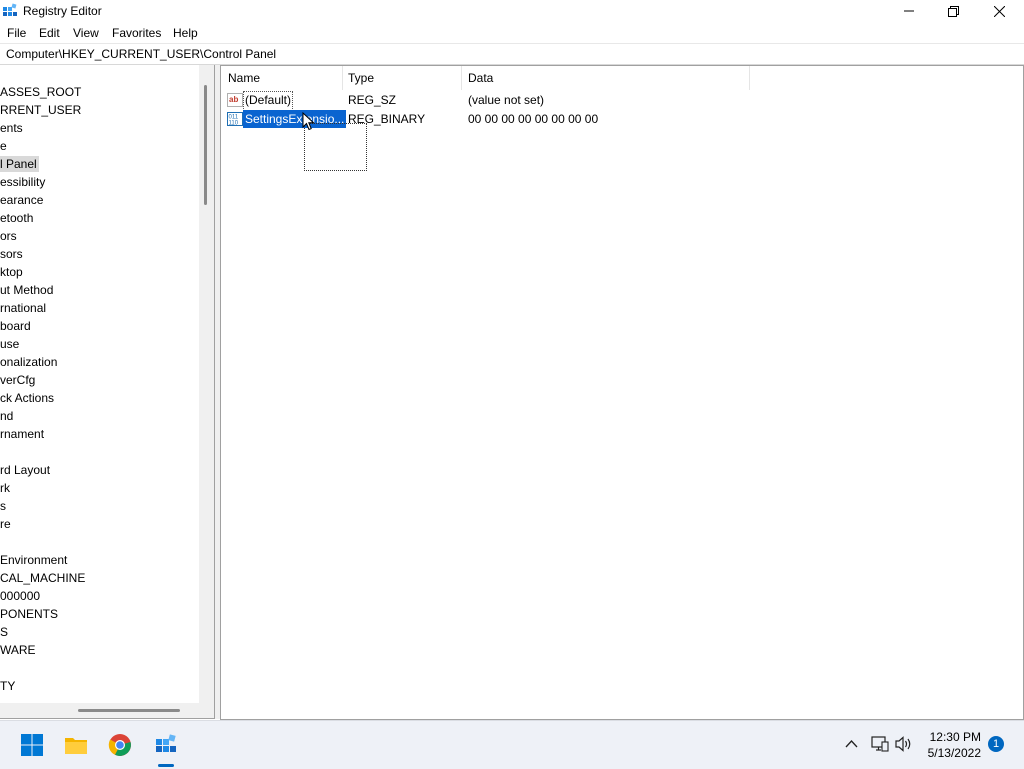  What do you see at coordinates (308, 121) in the screenshot?
I see `mouse-cursor-icon` at bounding box center [308, 121].